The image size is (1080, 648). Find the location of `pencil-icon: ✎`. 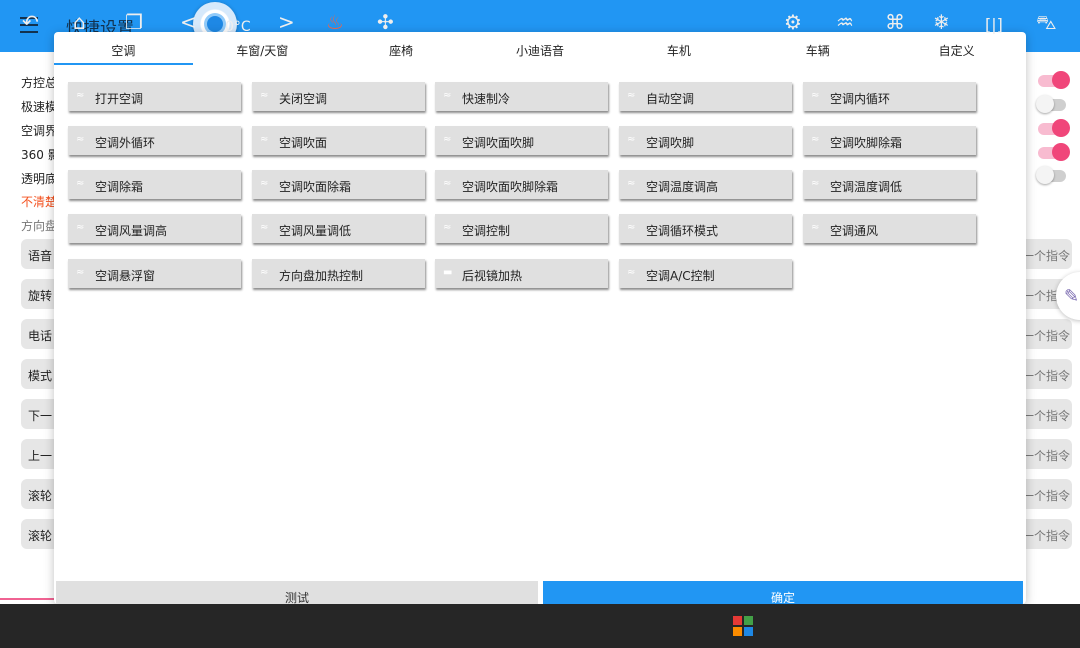

pencil-icon: ✎ is located at coordinates (1072, 296).